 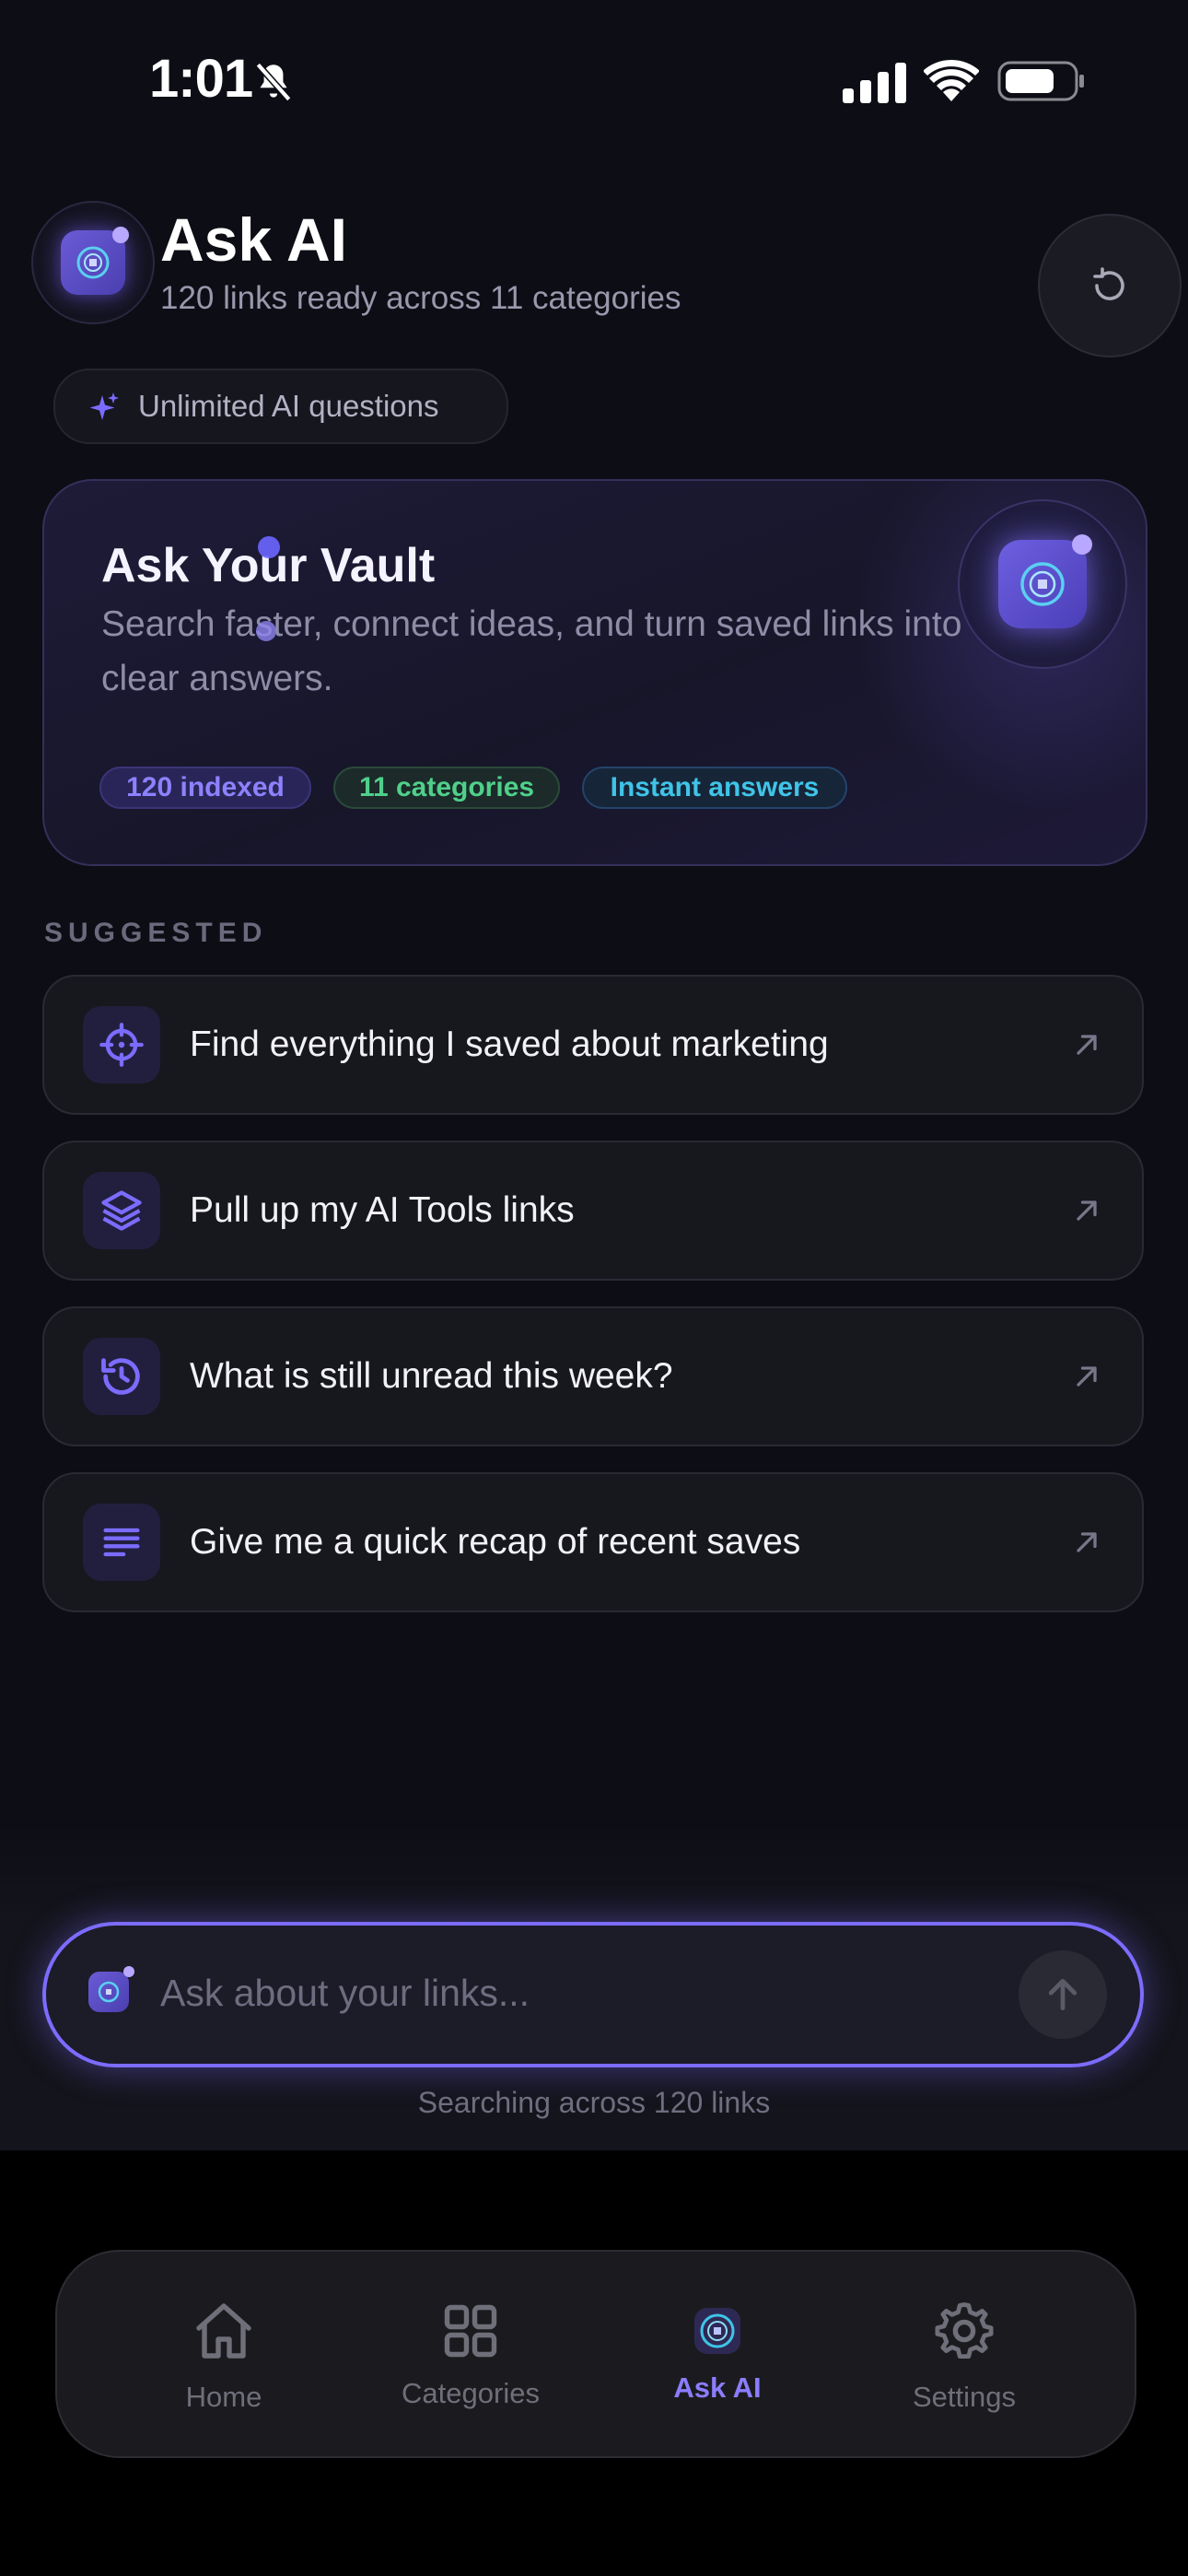 I want to click on indexed-chip: 120 indexed, so click(x=205, y=788).